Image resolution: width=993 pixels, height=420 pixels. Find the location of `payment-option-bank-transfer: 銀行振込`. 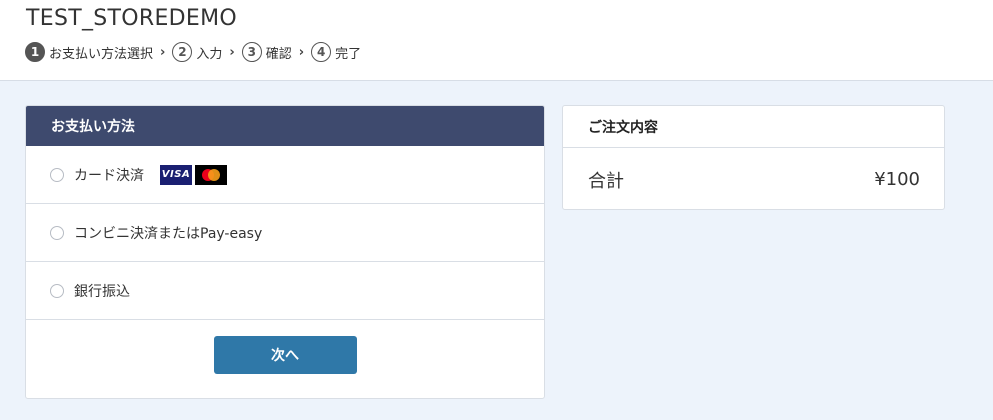

payment-option-bank-transfer: 銀行振込 is located at coordinates (285, 291).